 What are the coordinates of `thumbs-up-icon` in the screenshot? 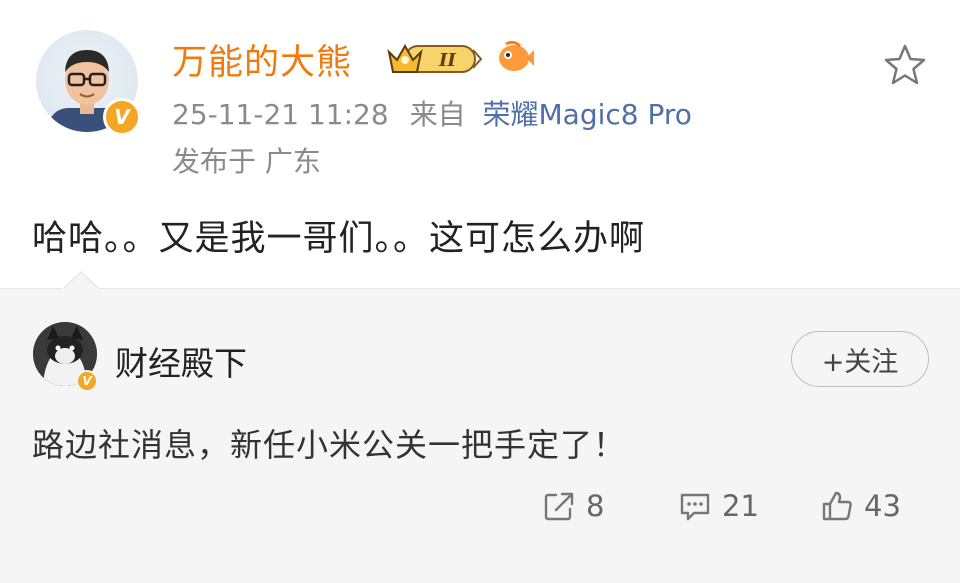 It's located at (837, 506).